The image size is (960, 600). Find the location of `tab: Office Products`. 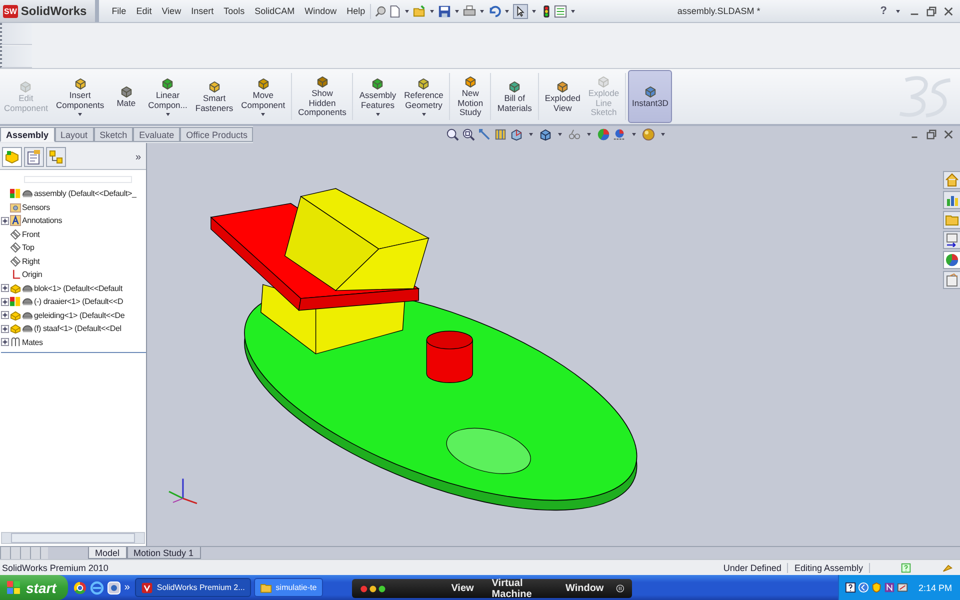

tab: Office Products is located at coordinates (217, 134).